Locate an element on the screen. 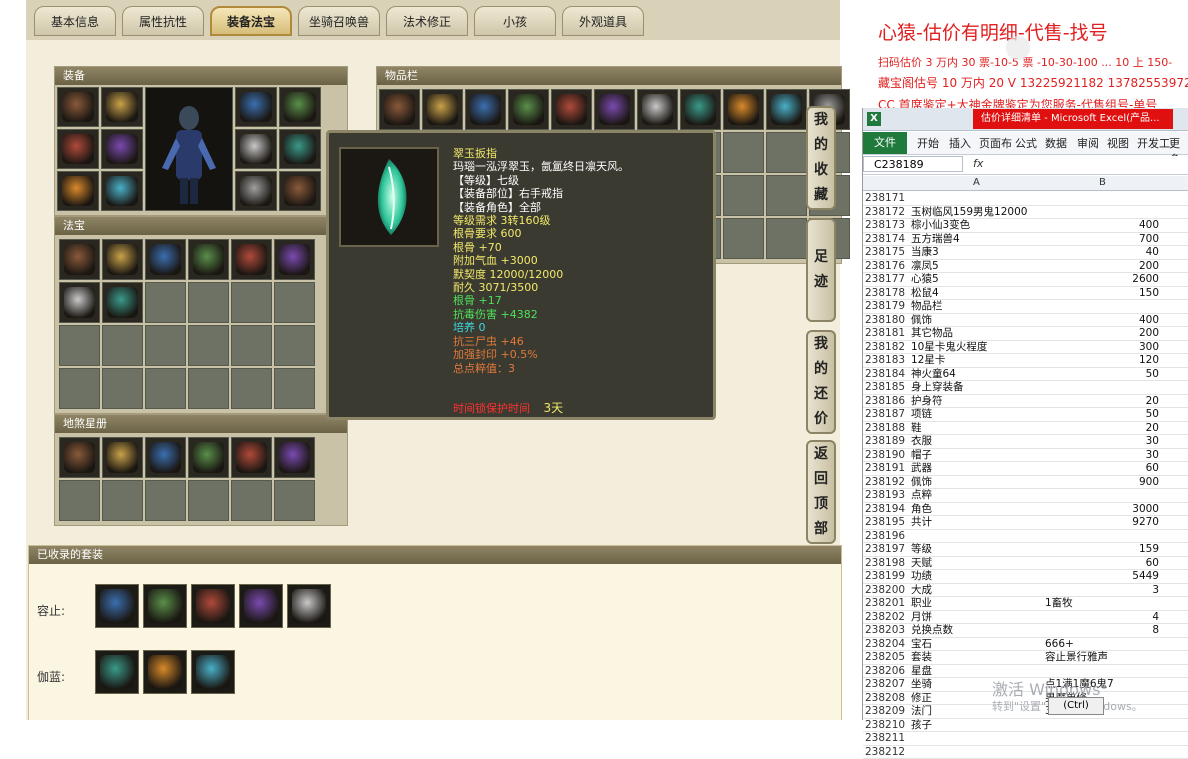 The image size is (1188, 759). cell-a: 坐骑 is located at coordinates (921, 684).